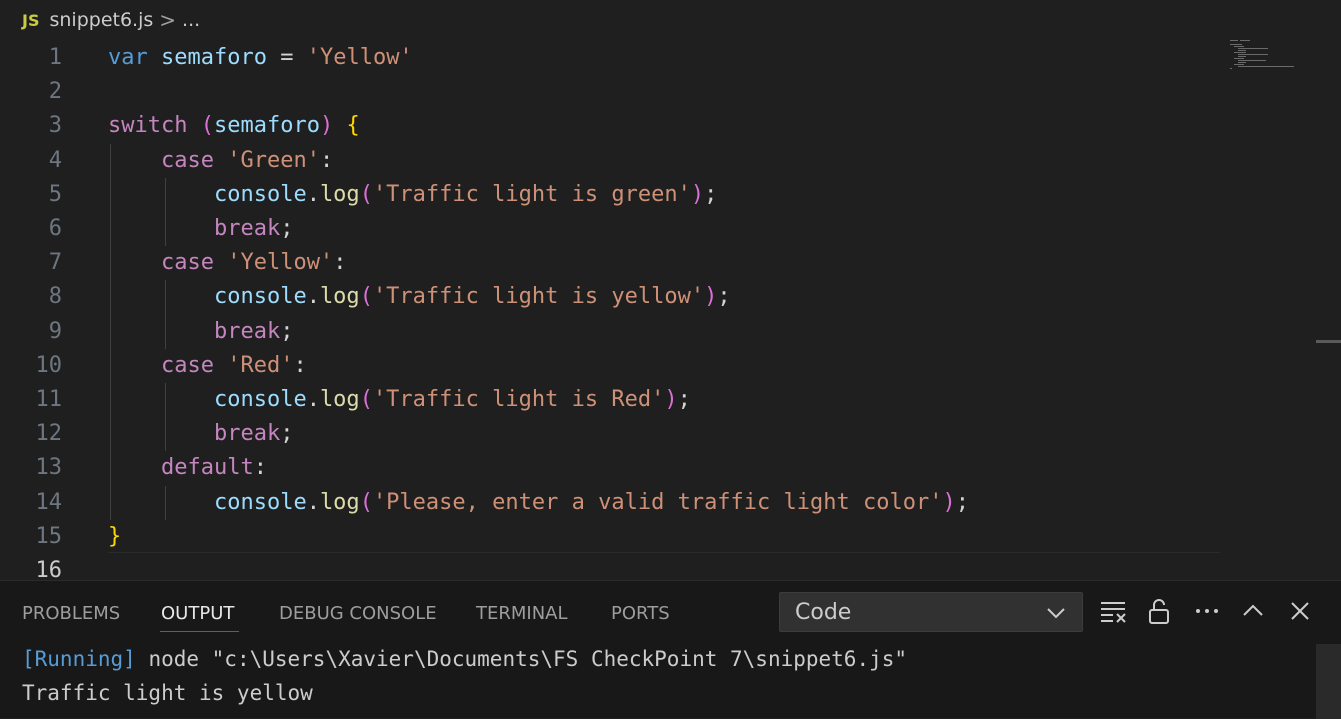 The height and width of the screenshot is (719, 1341). I want to click on output-scrollbar, so click(1328, 681).